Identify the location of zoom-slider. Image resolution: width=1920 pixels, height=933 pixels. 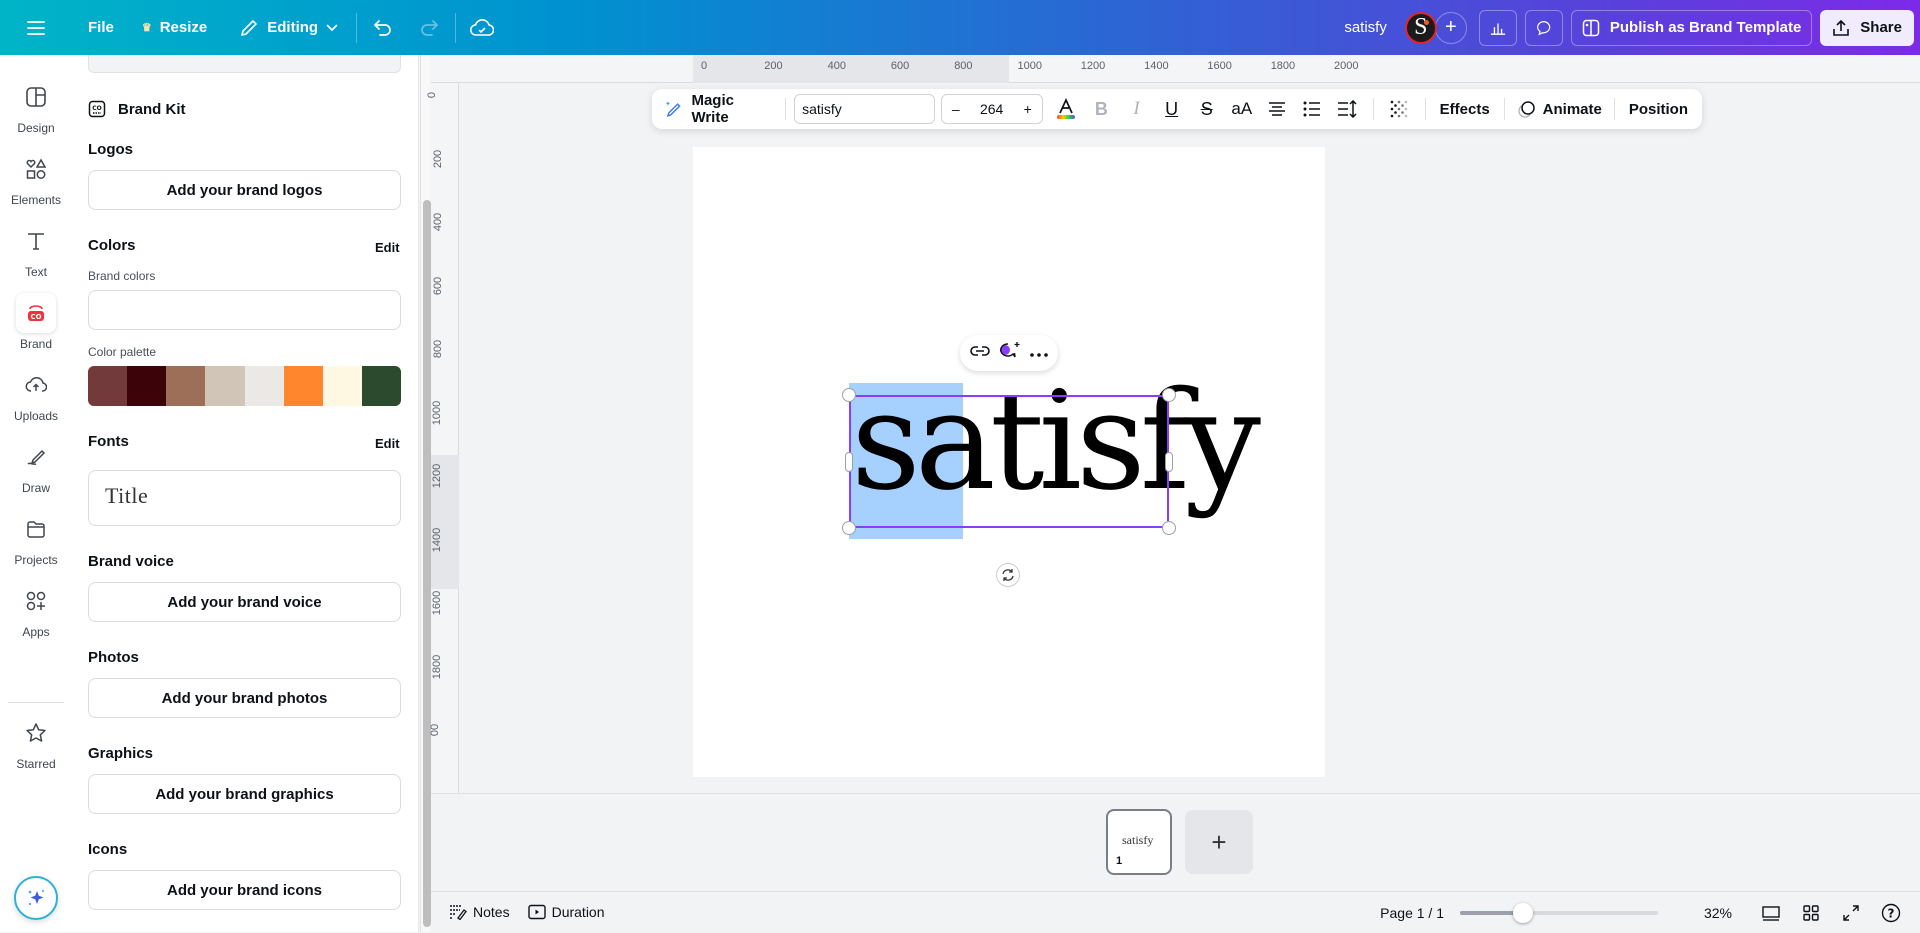
(1559, 912).